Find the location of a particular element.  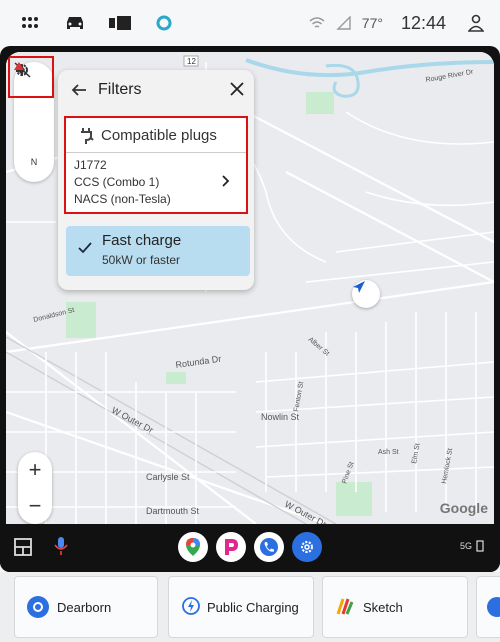

shortcut-label: Public Charging is located at coordinates (253, 607).